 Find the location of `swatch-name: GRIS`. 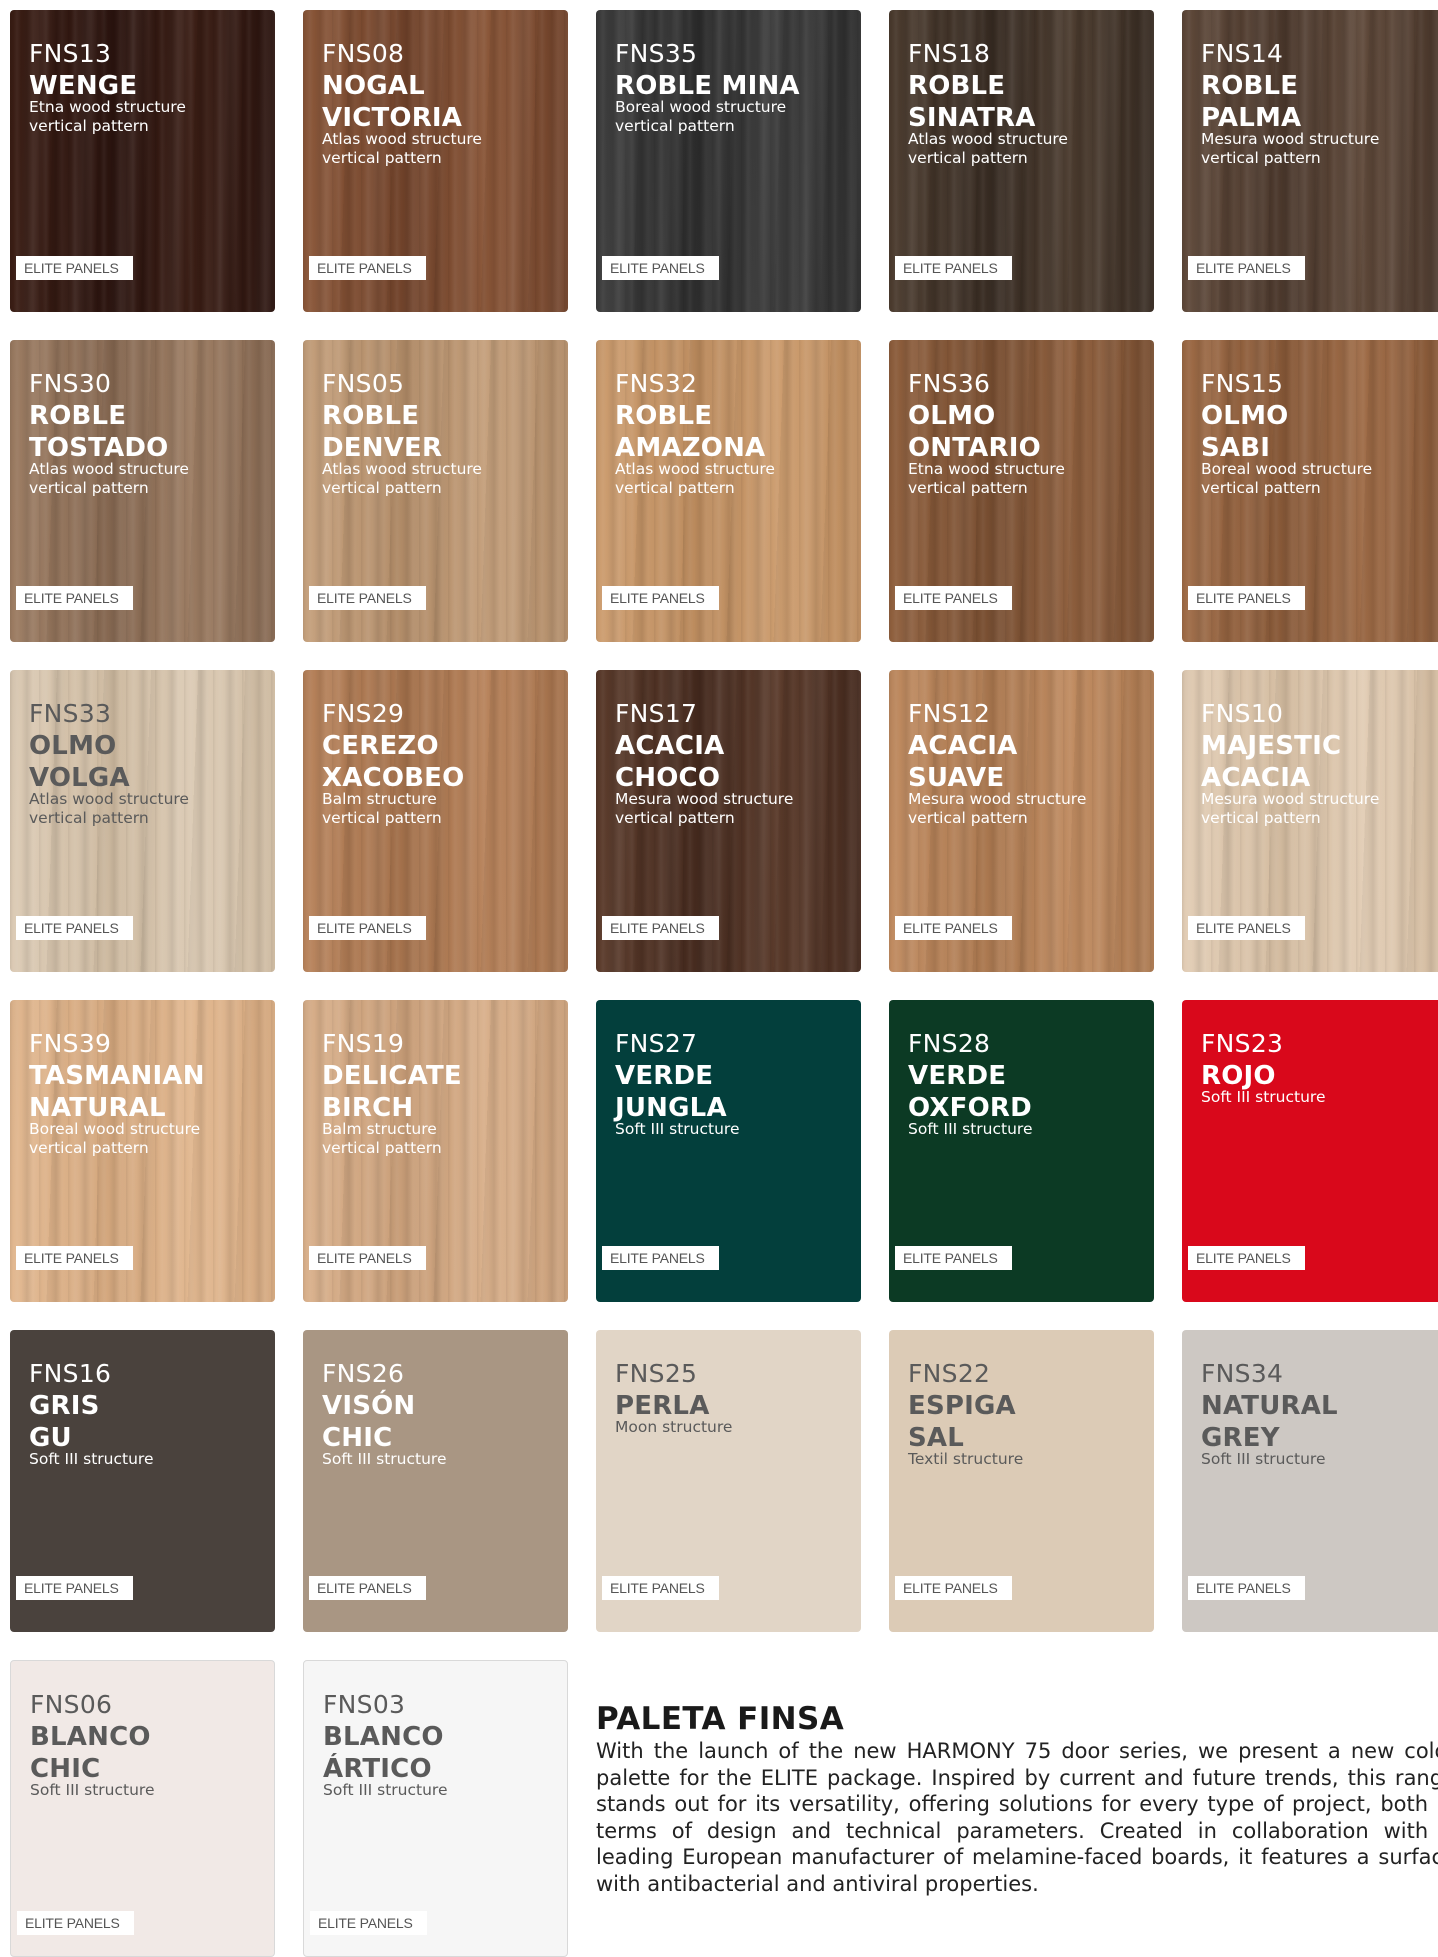

swatch-name: GRIS is located at coordinates (64, 1406).